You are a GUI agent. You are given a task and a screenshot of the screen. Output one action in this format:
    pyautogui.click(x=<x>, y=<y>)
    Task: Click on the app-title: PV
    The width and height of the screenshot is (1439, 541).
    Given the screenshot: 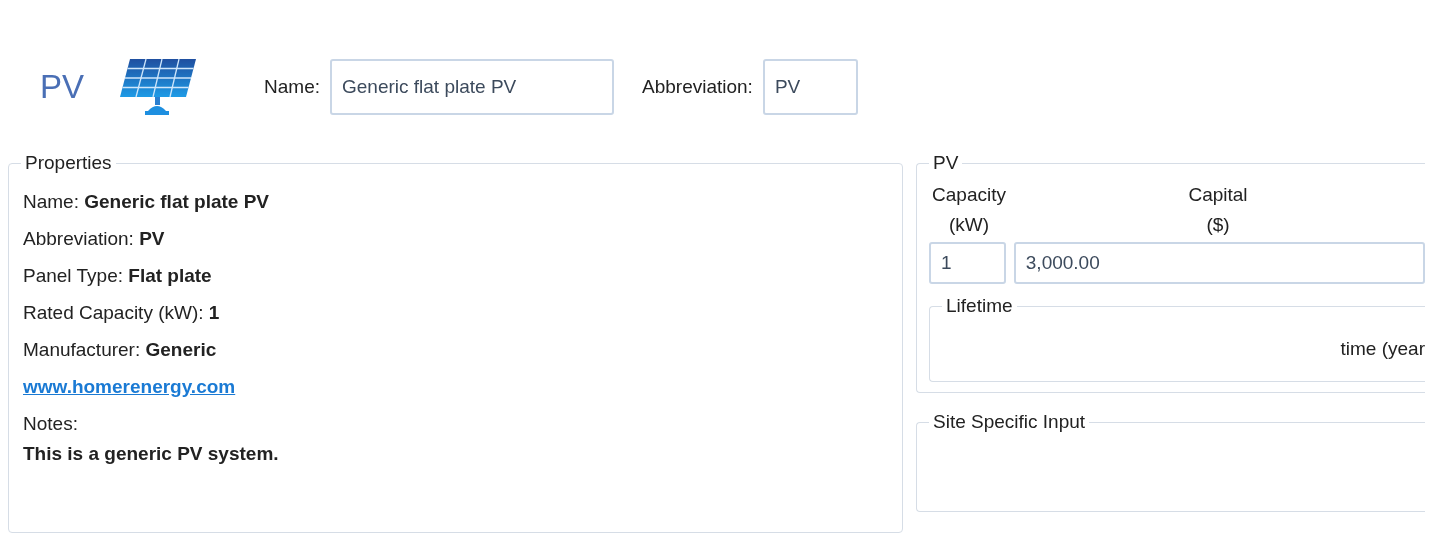 What is the action you would take?
    pyautogui.click(x=62, y=87)
    